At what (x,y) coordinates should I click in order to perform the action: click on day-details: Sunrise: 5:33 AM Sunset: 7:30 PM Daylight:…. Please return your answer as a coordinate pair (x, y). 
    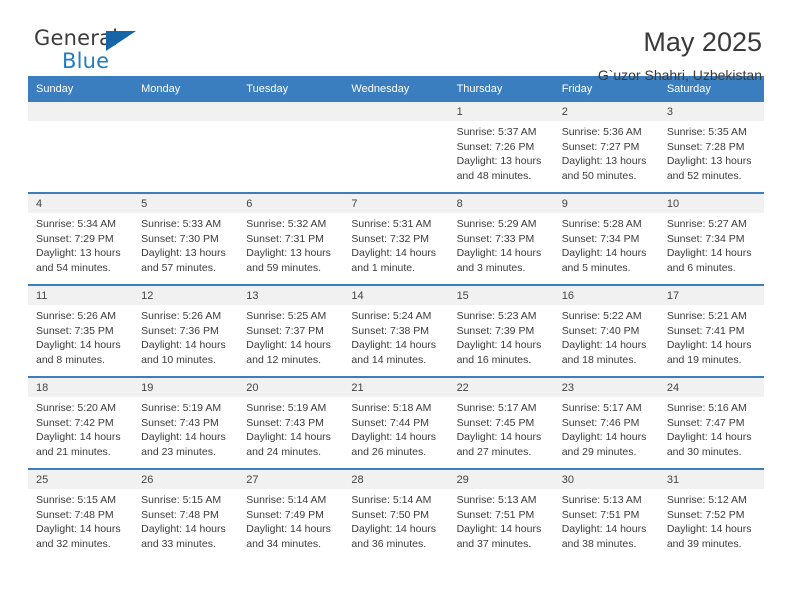
    Looking at the image, I should click on (185, 248).